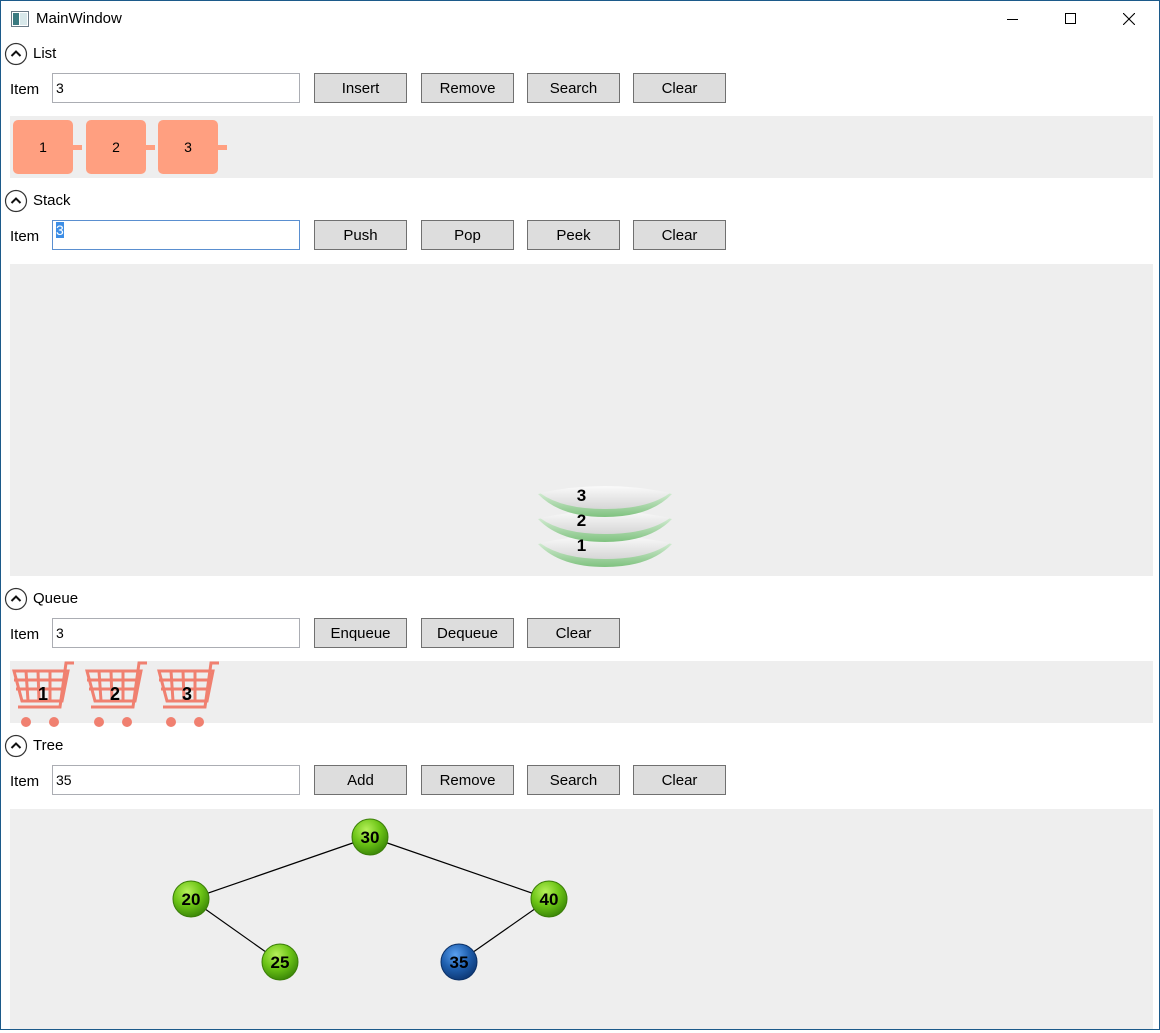  I want to click on tree-node: 40, so click(549, 899).